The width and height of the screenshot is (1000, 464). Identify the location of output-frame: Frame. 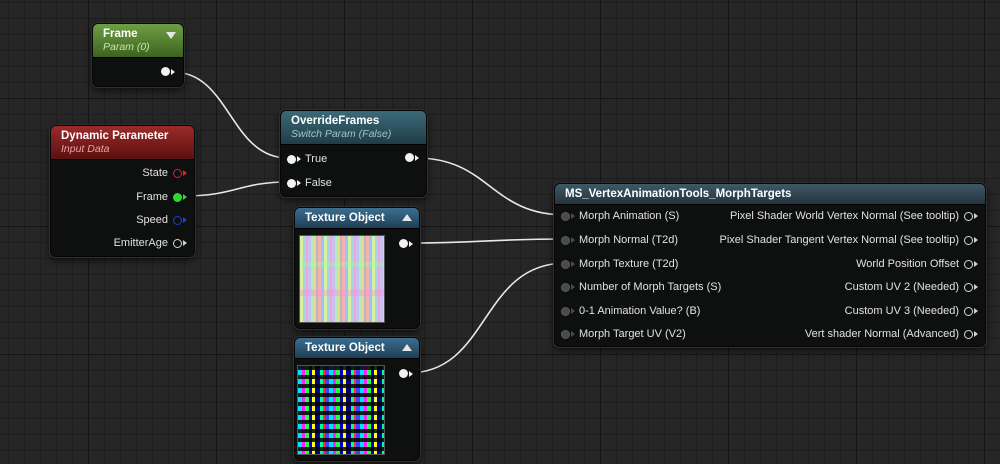
(161, 197).